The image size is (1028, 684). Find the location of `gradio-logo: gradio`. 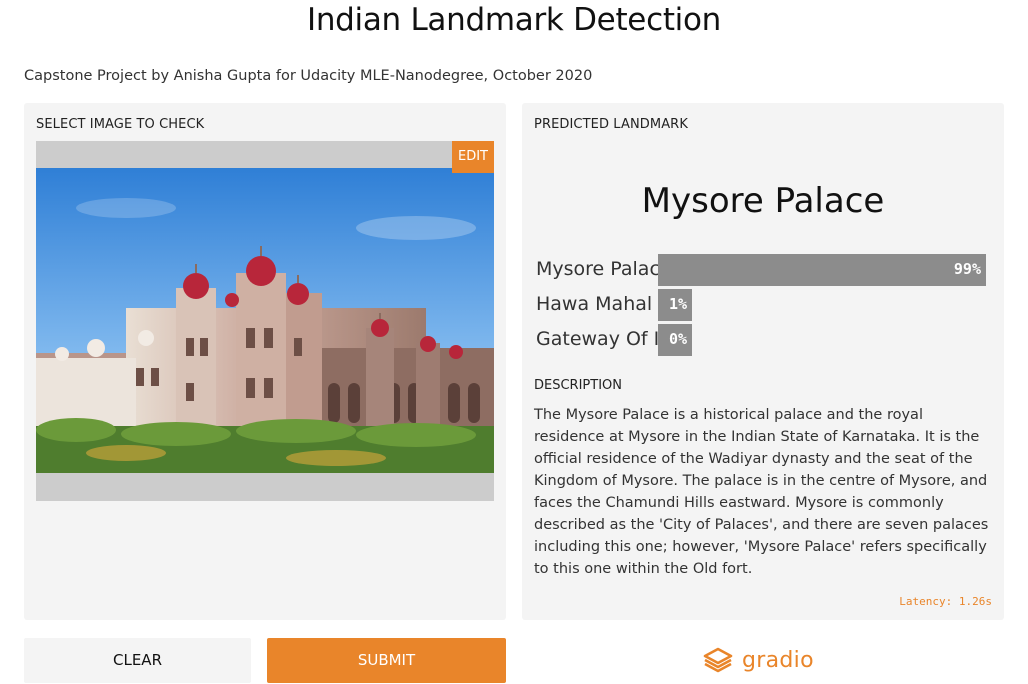

gradio-logo: gradio is located at coordinates (758, 660).